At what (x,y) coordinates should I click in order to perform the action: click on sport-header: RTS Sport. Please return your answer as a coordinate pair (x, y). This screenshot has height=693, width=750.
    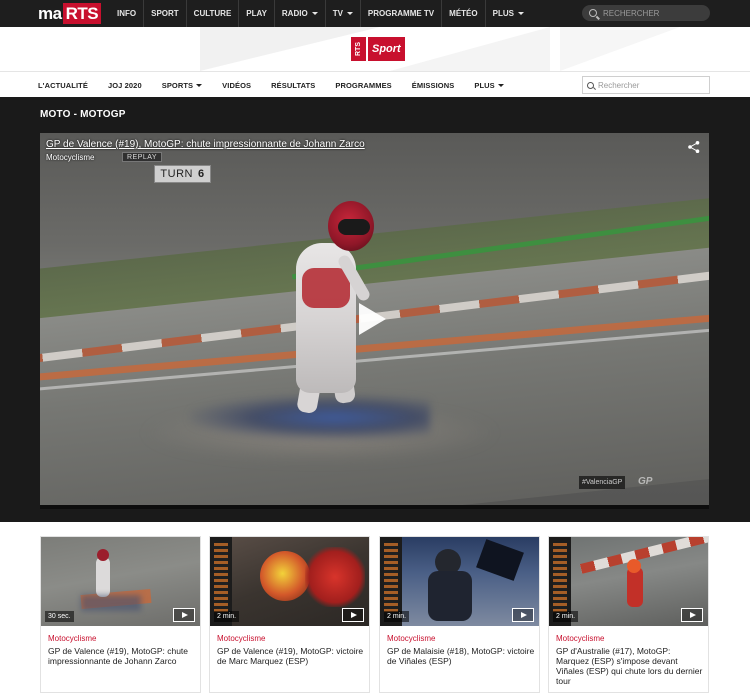
    Looking at the image, I should click on (375, 49).